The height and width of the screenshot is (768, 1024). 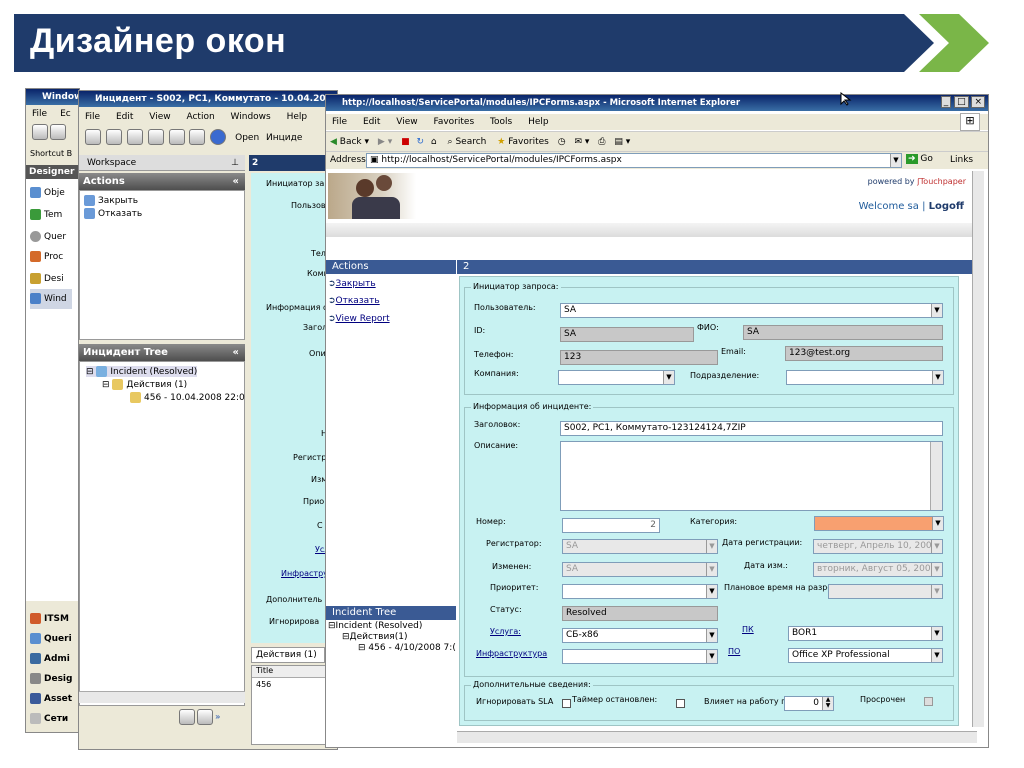 What do you see at coordinates (144, 384) in the screenshot?
I see `tree-node-actions: ⊟ Действия (1)` at bounding box center [144, 384].